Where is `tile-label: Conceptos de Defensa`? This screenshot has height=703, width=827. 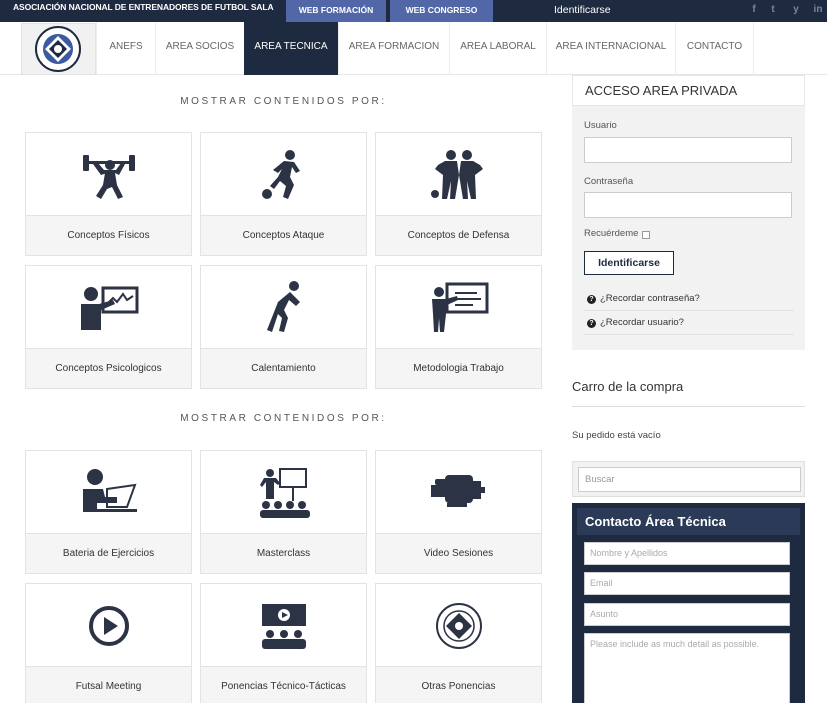 tile-label: Conceptos de Defensa is located at coordinates (458, 235).